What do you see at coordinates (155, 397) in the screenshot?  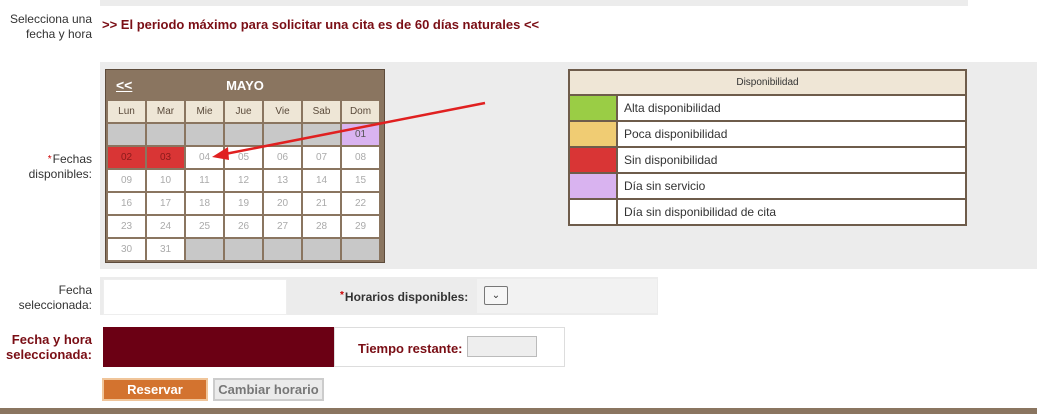 I see `reserve-button: Reservar horario` at bounding box center [155, 397].